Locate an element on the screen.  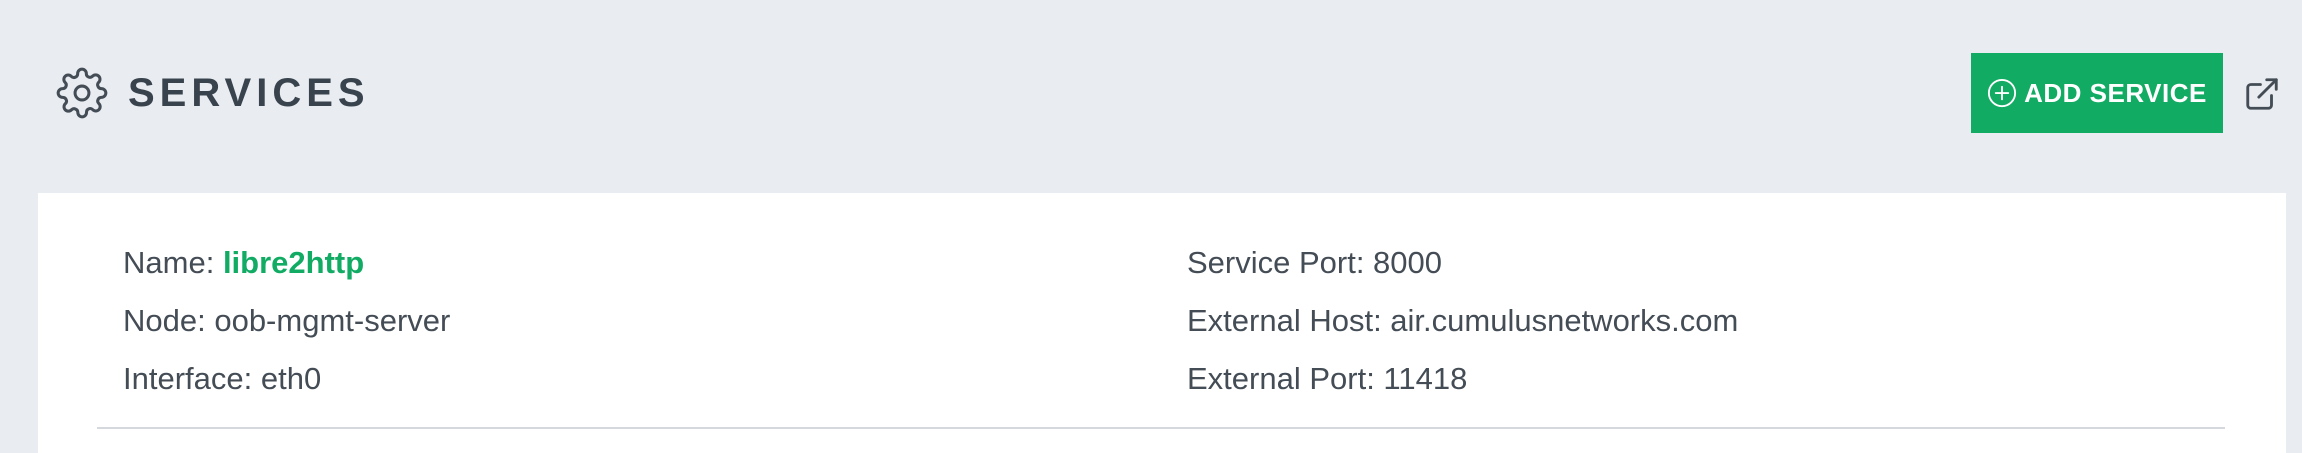
plus-circle-icon is located at coordinates (2002, 93).